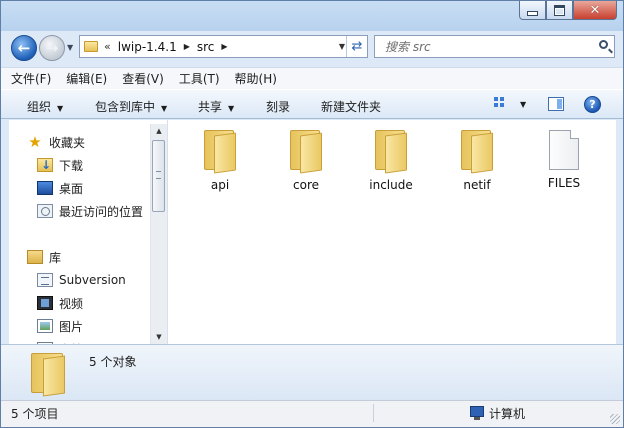 The height and width of the screenshot is (428, 624). I want to click on sidebar-item-downloads: 下载, so click(60, 165).